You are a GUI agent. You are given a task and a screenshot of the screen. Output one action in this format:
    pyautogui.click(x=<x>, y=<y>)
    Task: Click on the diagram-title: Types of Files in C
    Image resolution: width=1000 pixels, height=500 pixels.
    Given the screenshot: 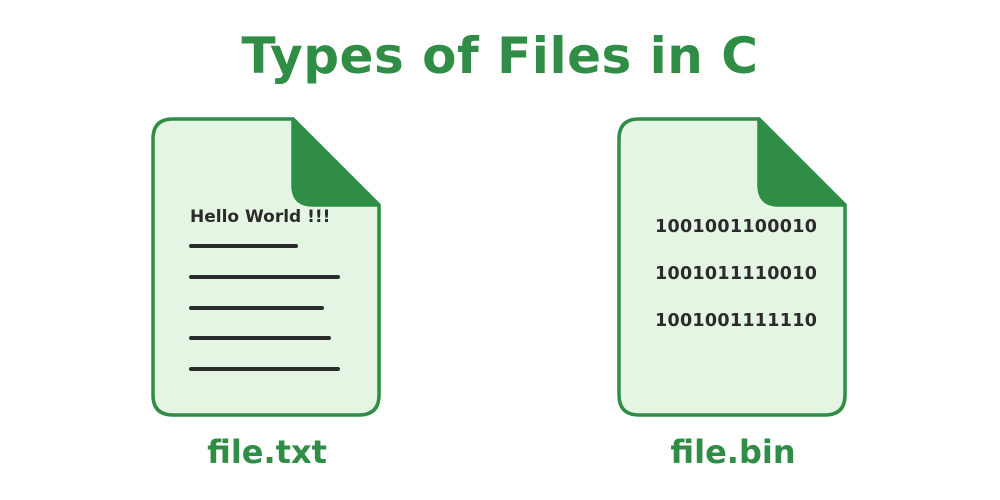 What is the action you would take?
    pyautogui.click(x=500, y=56)
    